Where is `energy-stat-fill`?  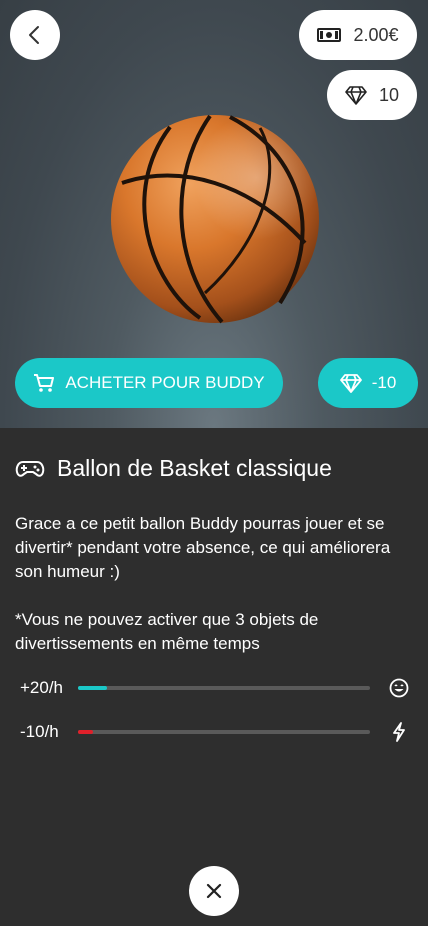 energy-stat-fill is located at coordinates (85, 732).